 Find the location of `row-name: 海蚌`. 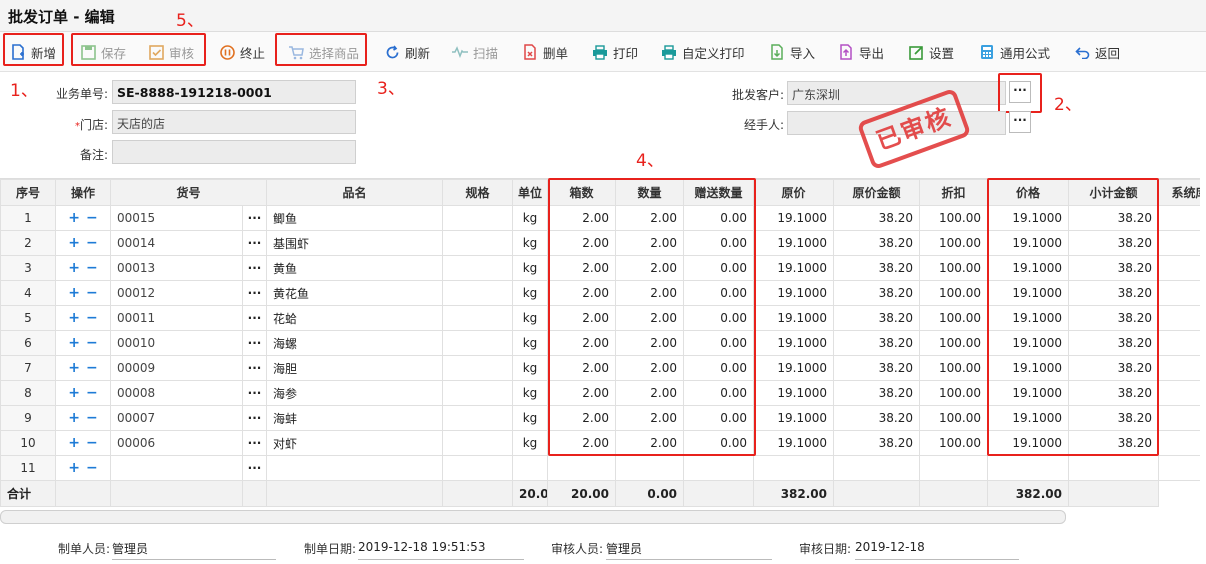

row-name: 海蚌 is located at coordinates (355, 418).